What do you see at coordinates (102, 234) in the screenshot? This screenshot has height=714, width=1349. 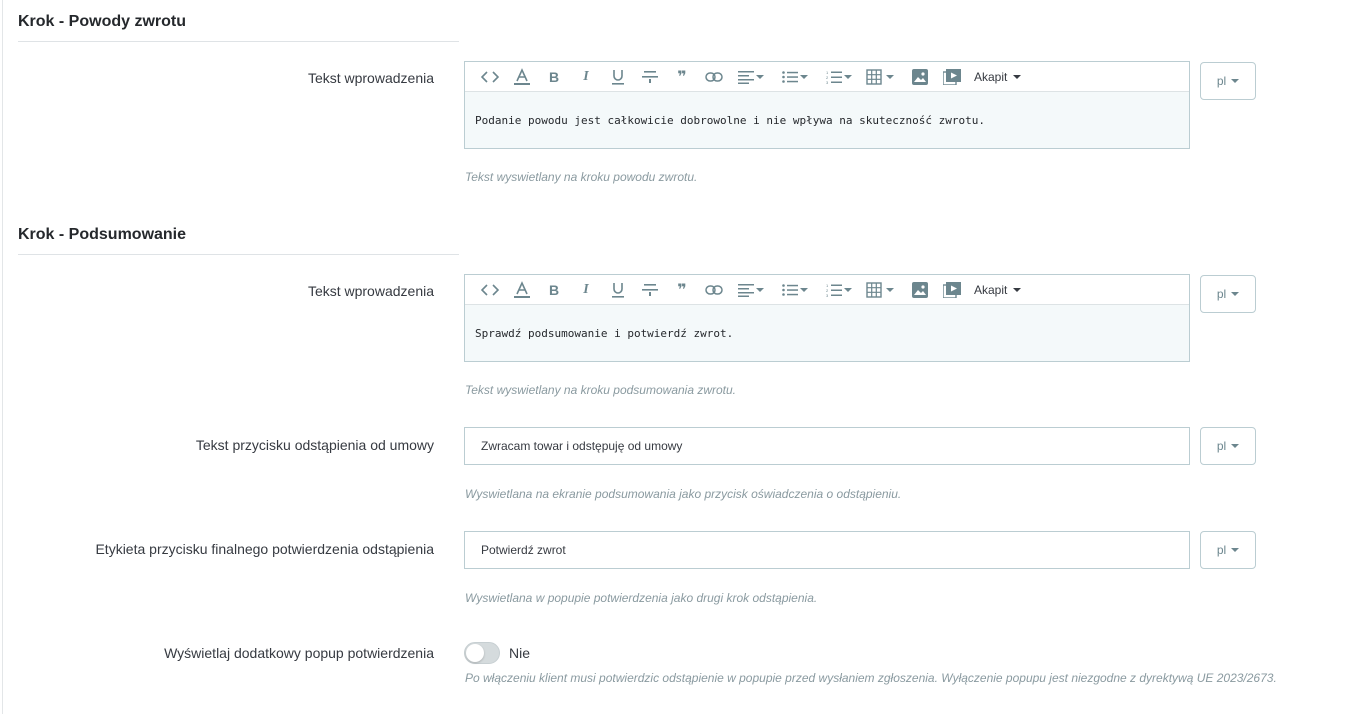 I see `section-title-summary: Krok - Podsumowanie` at bounding box center [102, 234].